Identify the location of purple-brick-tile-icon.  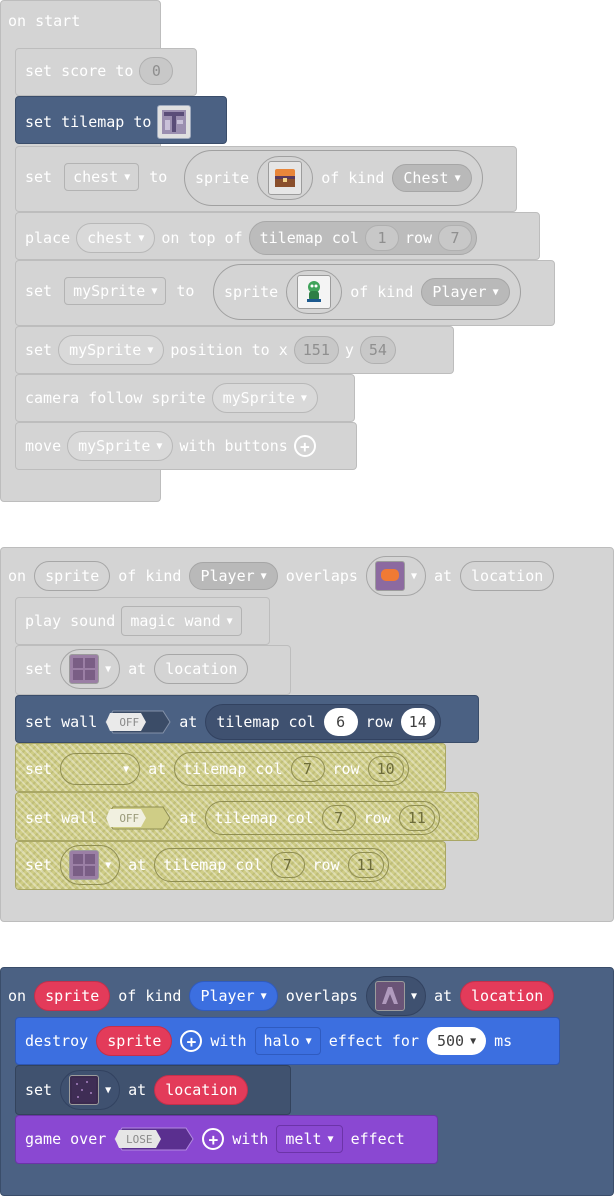
(84, 865).